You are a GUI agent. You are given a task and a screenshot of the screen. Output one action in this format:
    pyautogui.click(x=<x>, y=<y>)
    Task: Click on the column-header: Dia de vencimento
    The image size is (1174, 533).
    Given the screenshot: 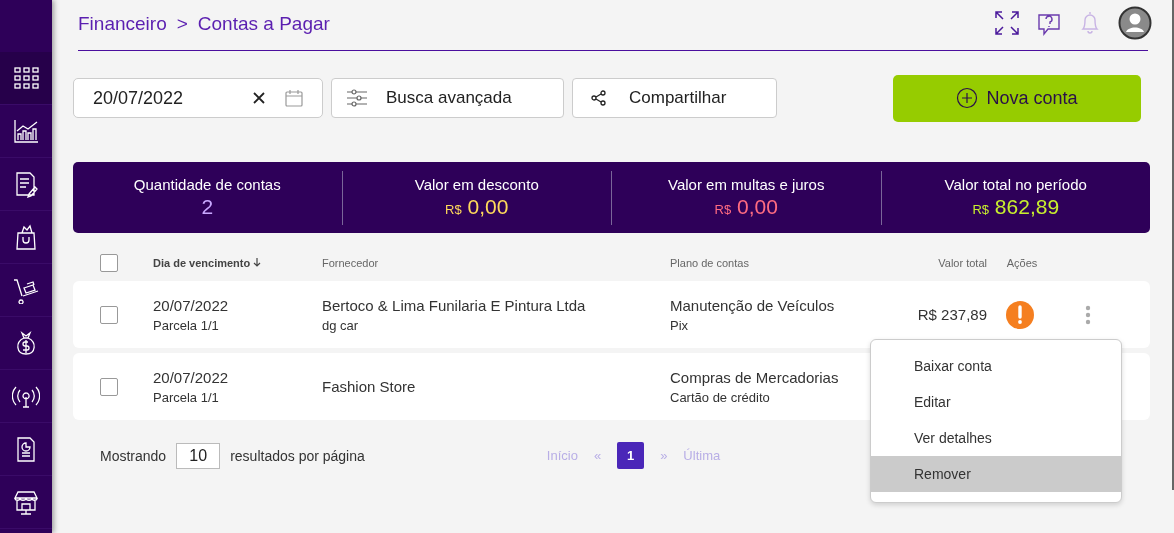 What is the action you would take?
    pyautogui.click(x=237, y=262)
    